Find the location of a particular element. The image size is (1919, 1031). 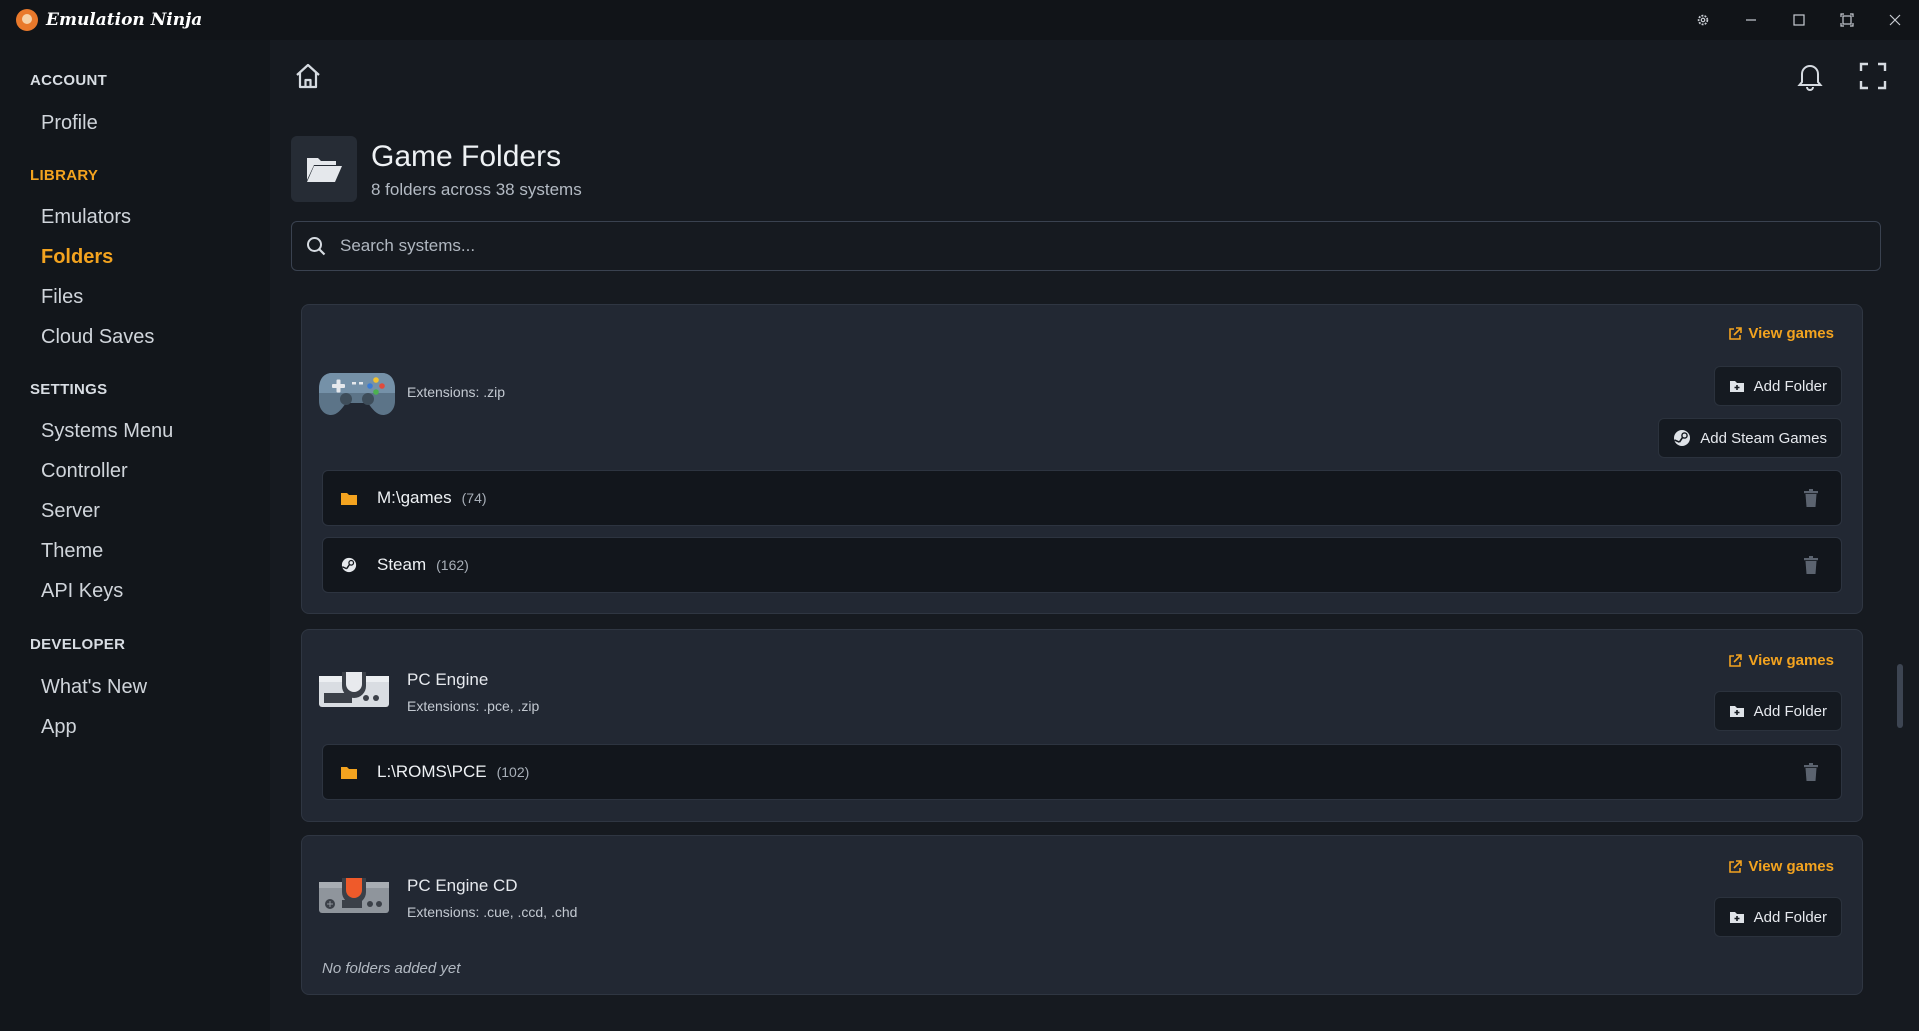

add-steam-games-label: Add Steam Games is located at coordinates (1763, 438).